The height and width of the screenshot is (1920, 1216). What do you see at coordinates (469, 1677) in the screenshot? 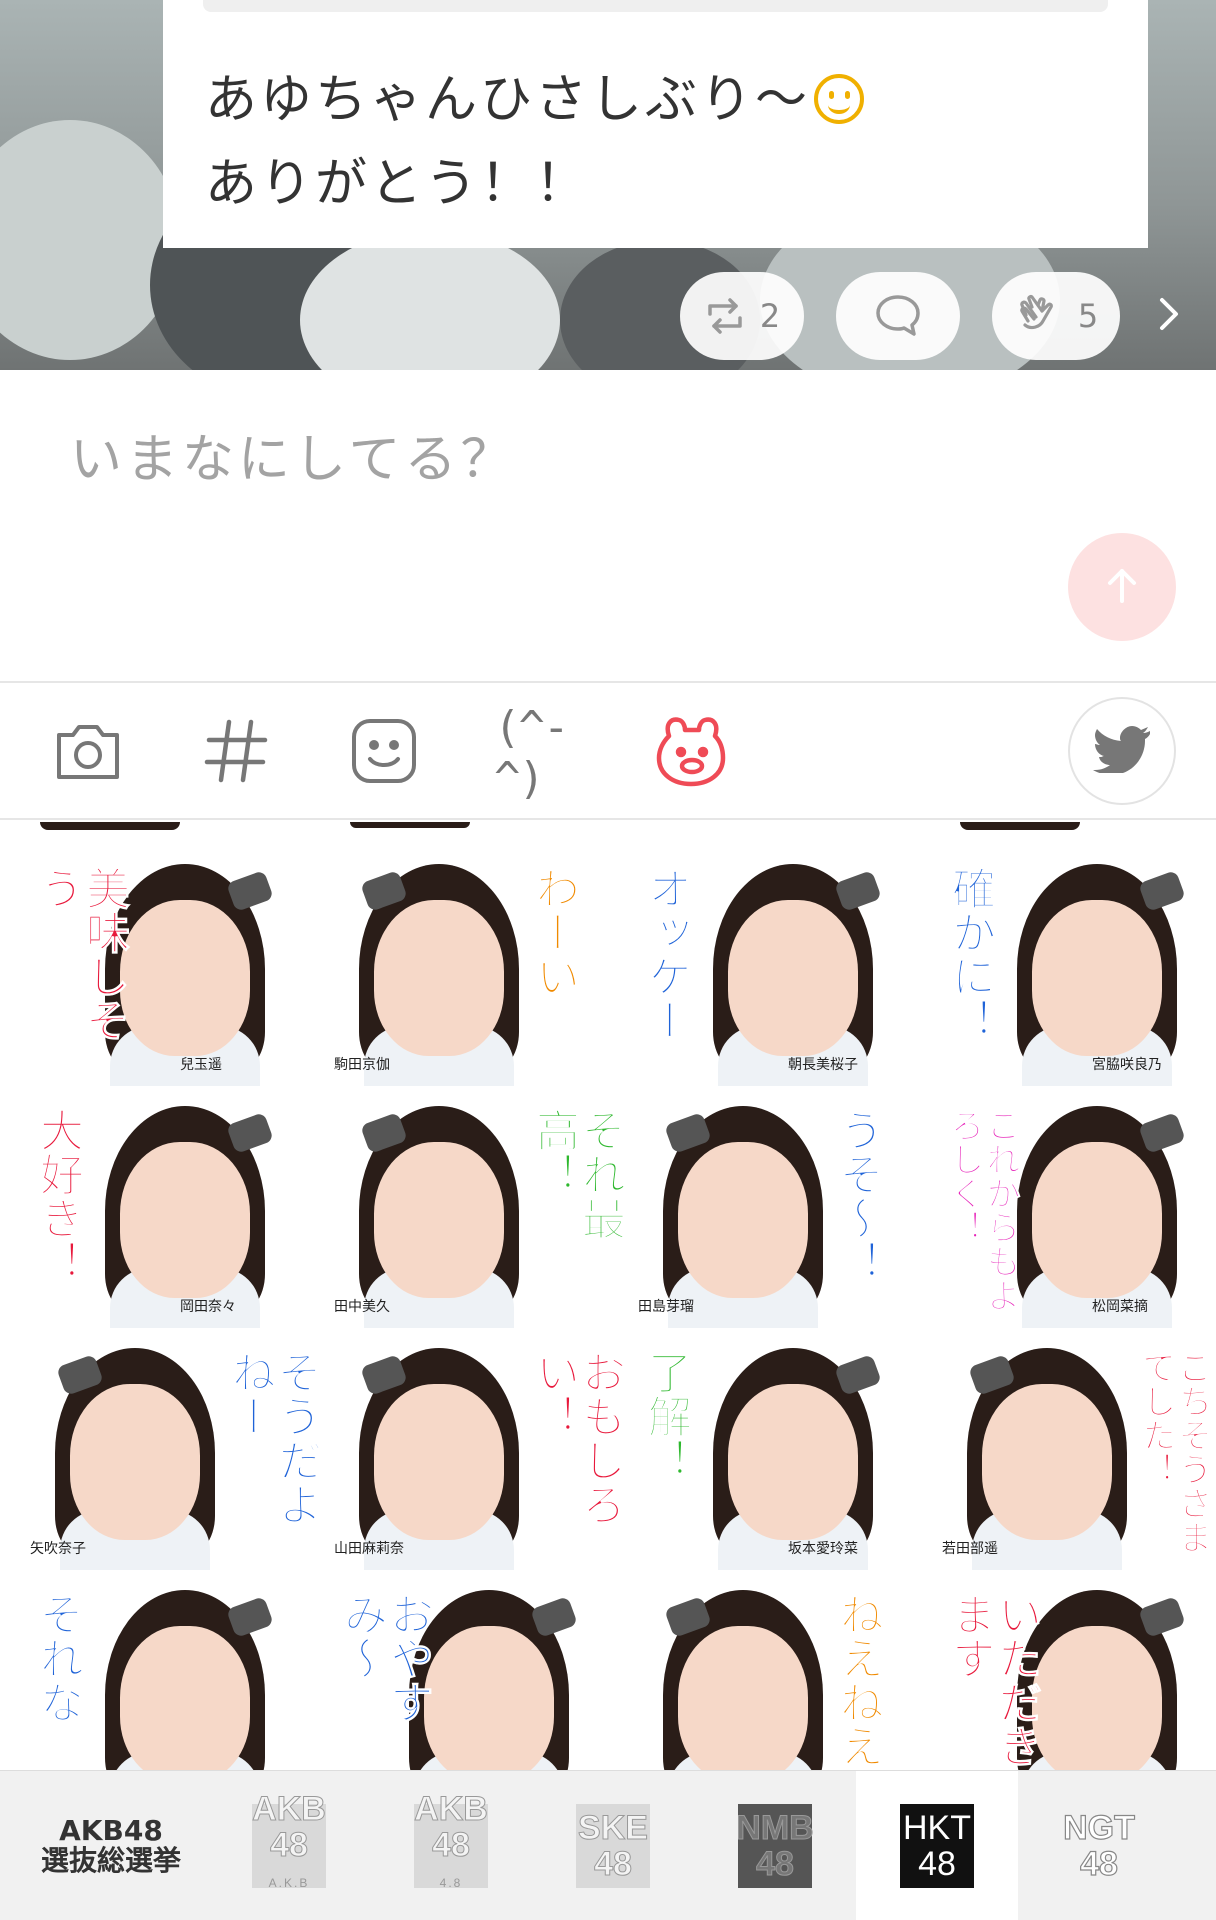
I see `sticker-item: おやすみ〜` at bounding box center [469, 1677].